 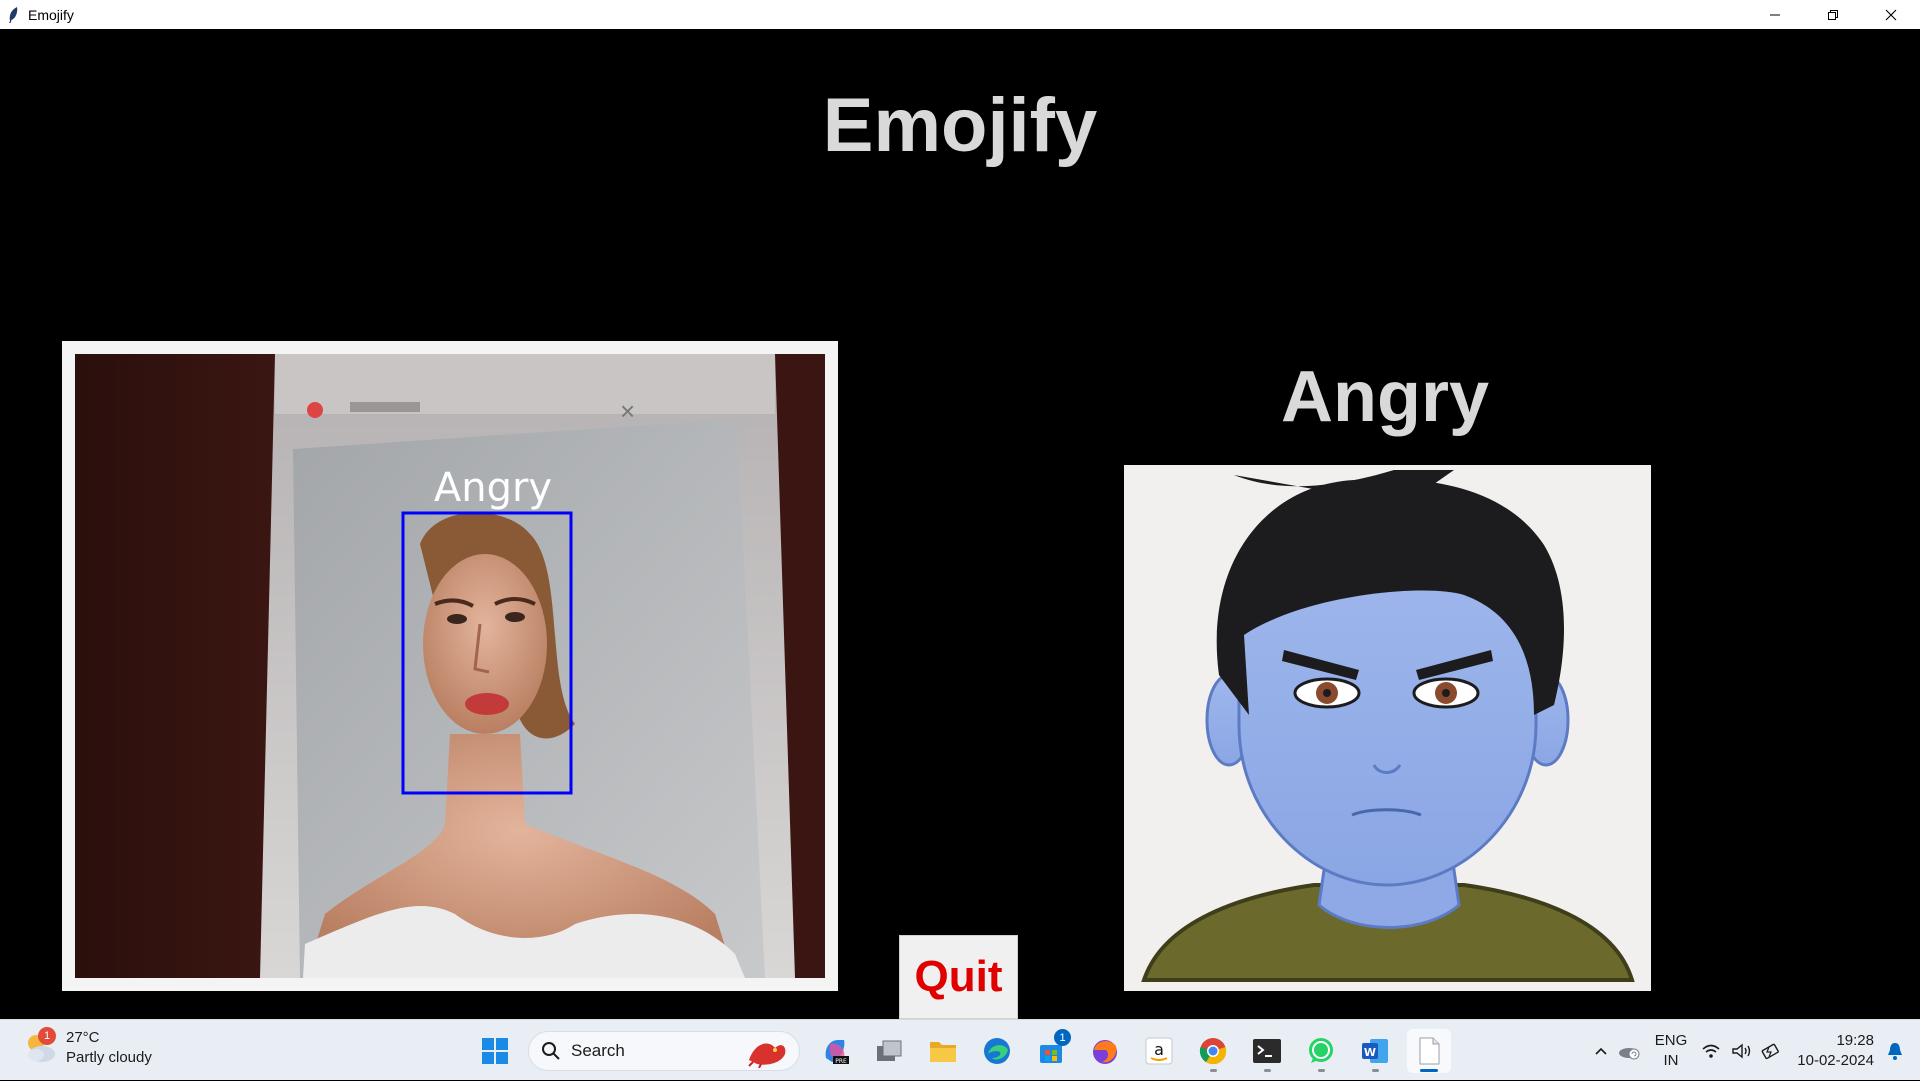 I want to click on feather-icon, so click(x=13, y=15).